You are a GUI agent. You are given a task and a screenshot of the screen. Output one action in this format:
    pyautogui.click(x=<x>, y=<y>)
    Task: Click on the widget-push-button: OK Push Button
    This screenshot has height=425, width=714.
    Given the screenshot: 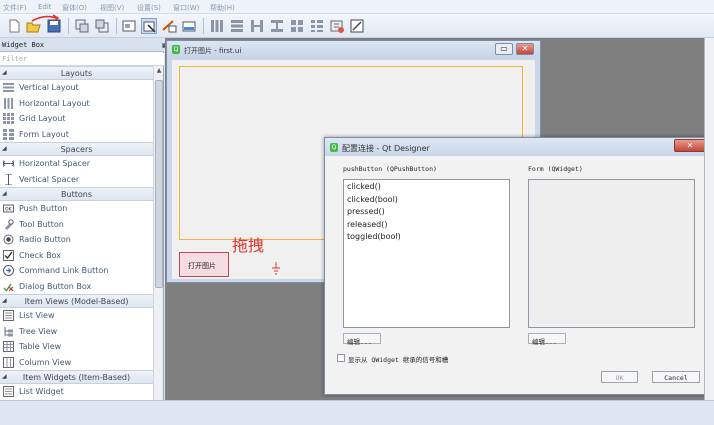 What is the action you would take?
    pyautogui.click(x=76, y=209)
    